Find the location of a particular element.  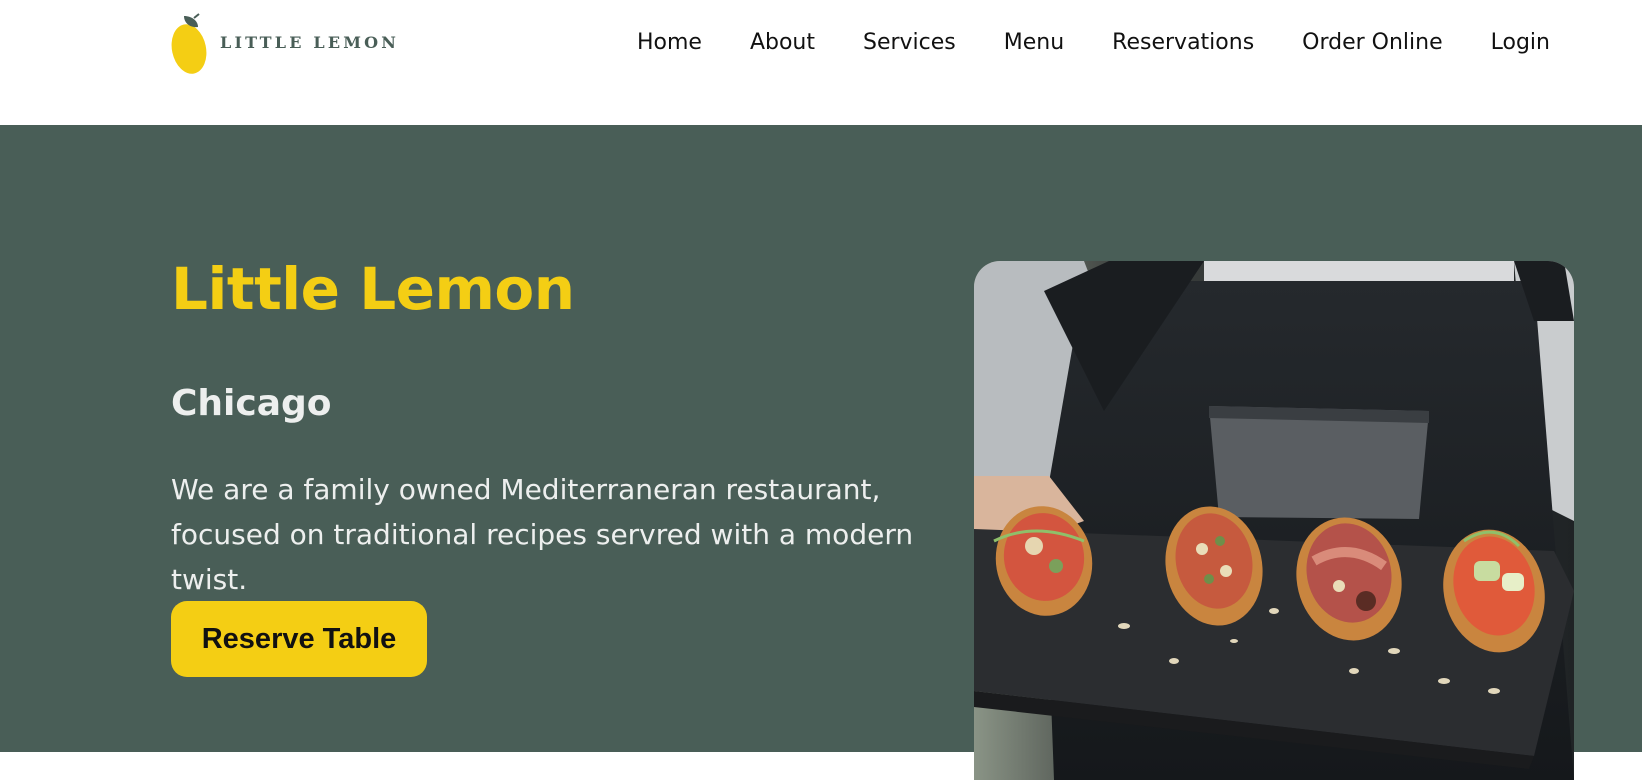

logo-text: LITTLE LEMON is located at coordinates (310, 42).